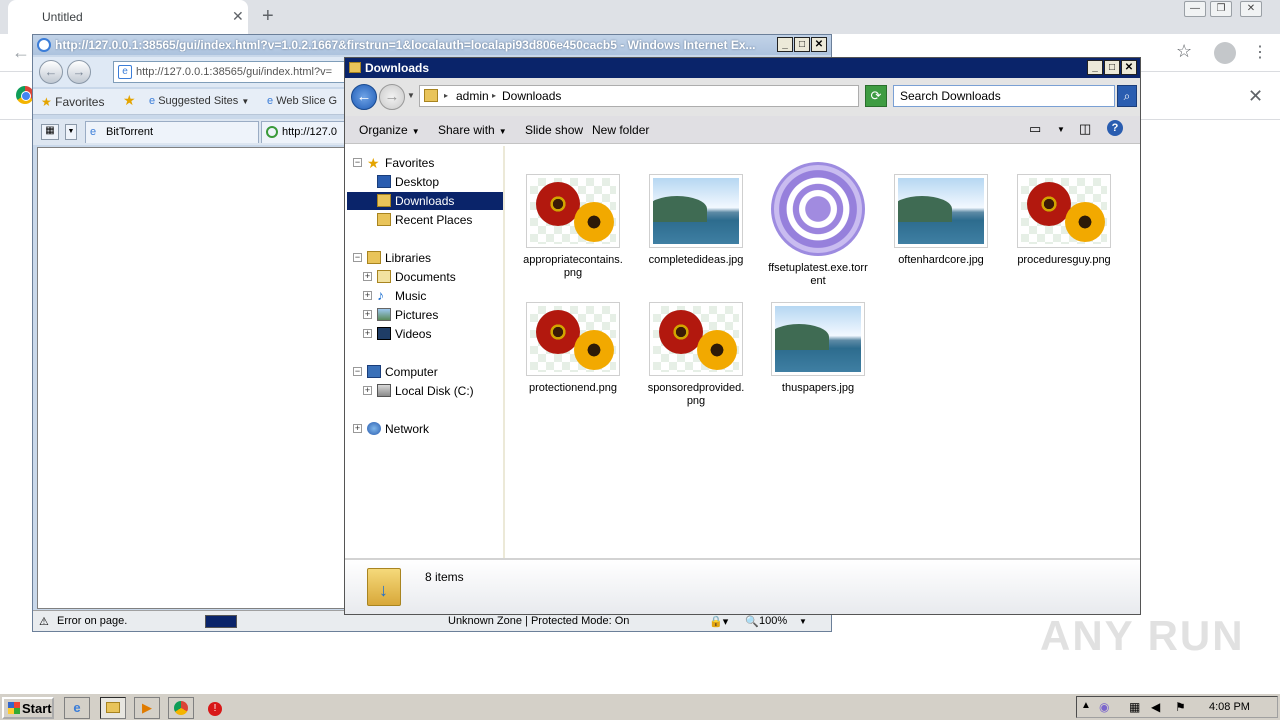 The height and width of the screenshot is (720, 1280). Describe the element at coordinates (573, 348) in the screenshot. I see `file-item: protectionend.png` at that location.